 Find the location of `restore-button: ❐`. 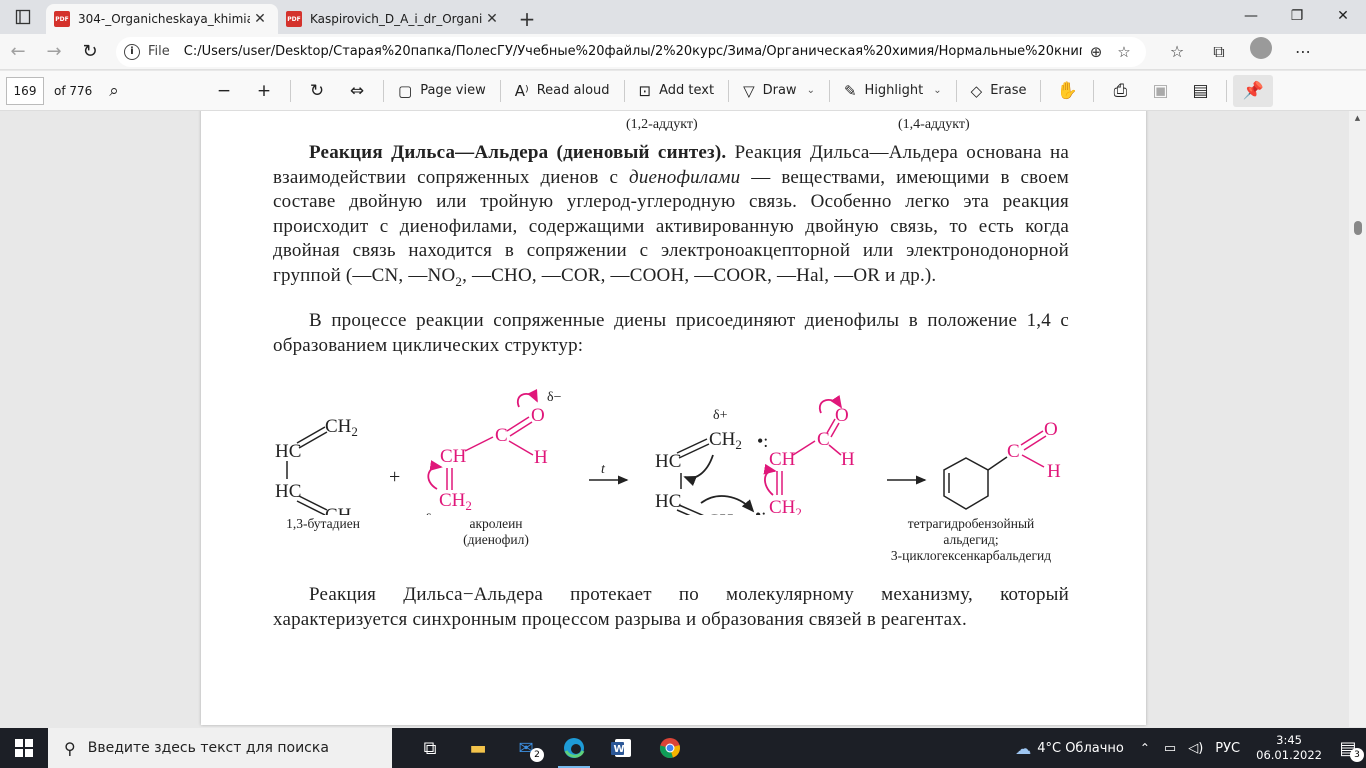

restore-button: ❐ is located at coordinates (1297, 16).